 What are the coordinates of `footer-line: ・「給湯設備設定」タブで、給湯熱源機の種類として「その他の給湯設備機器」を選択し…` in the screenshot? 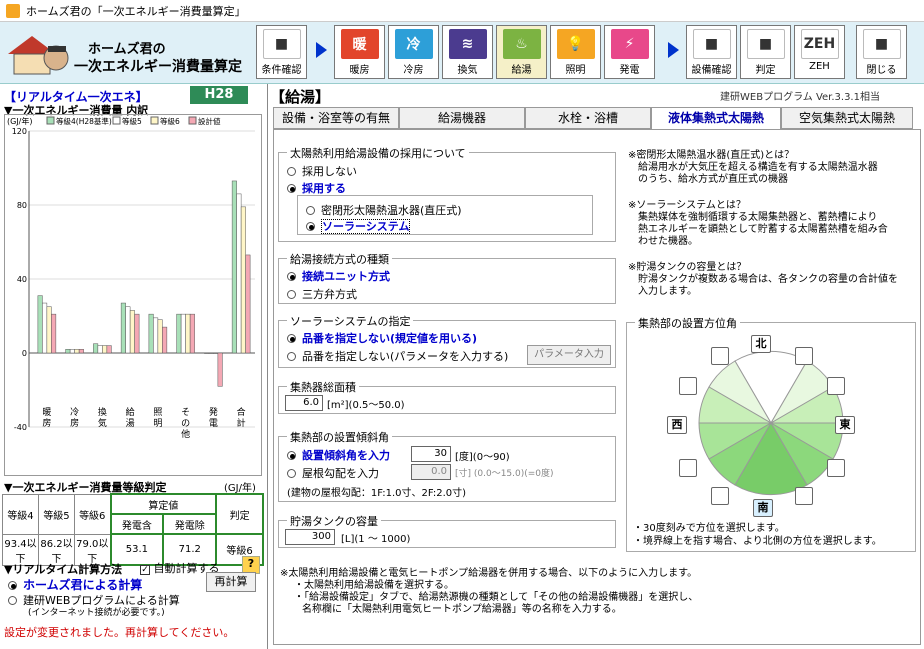 It's located at (496, 597).